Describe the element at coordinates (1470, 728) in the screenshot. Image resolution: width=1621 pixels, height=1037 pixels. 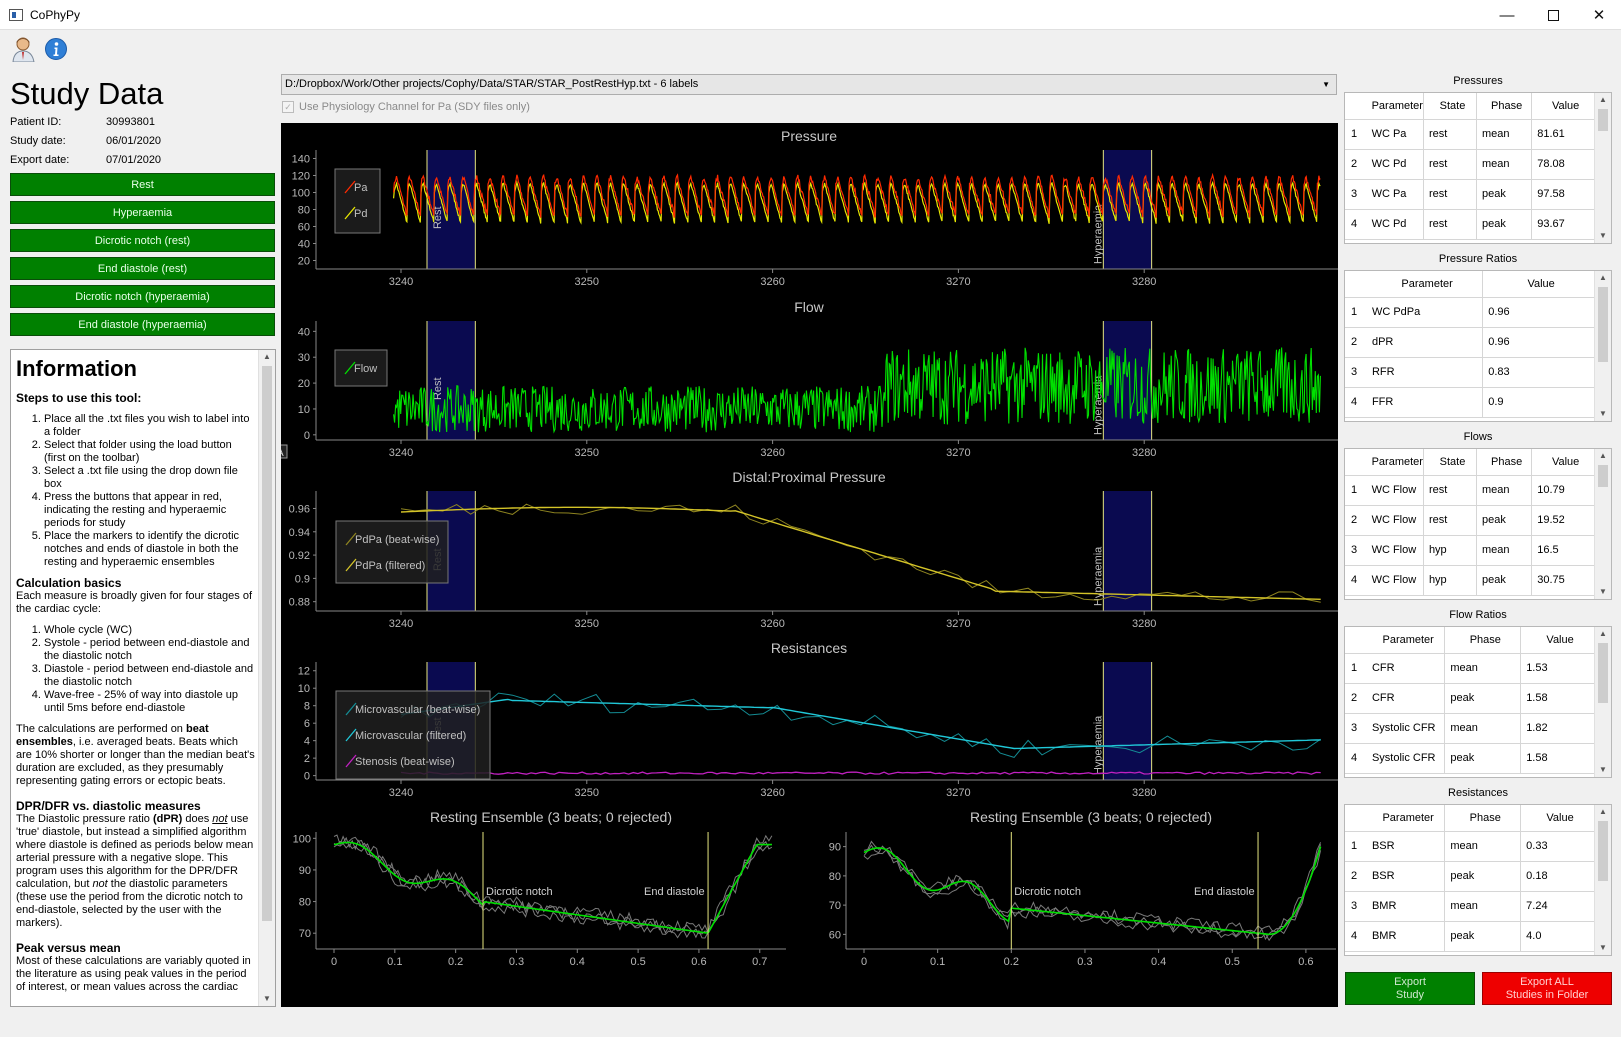
I see `table-row: 3 Systolic CFR mean 1.82` at that location.